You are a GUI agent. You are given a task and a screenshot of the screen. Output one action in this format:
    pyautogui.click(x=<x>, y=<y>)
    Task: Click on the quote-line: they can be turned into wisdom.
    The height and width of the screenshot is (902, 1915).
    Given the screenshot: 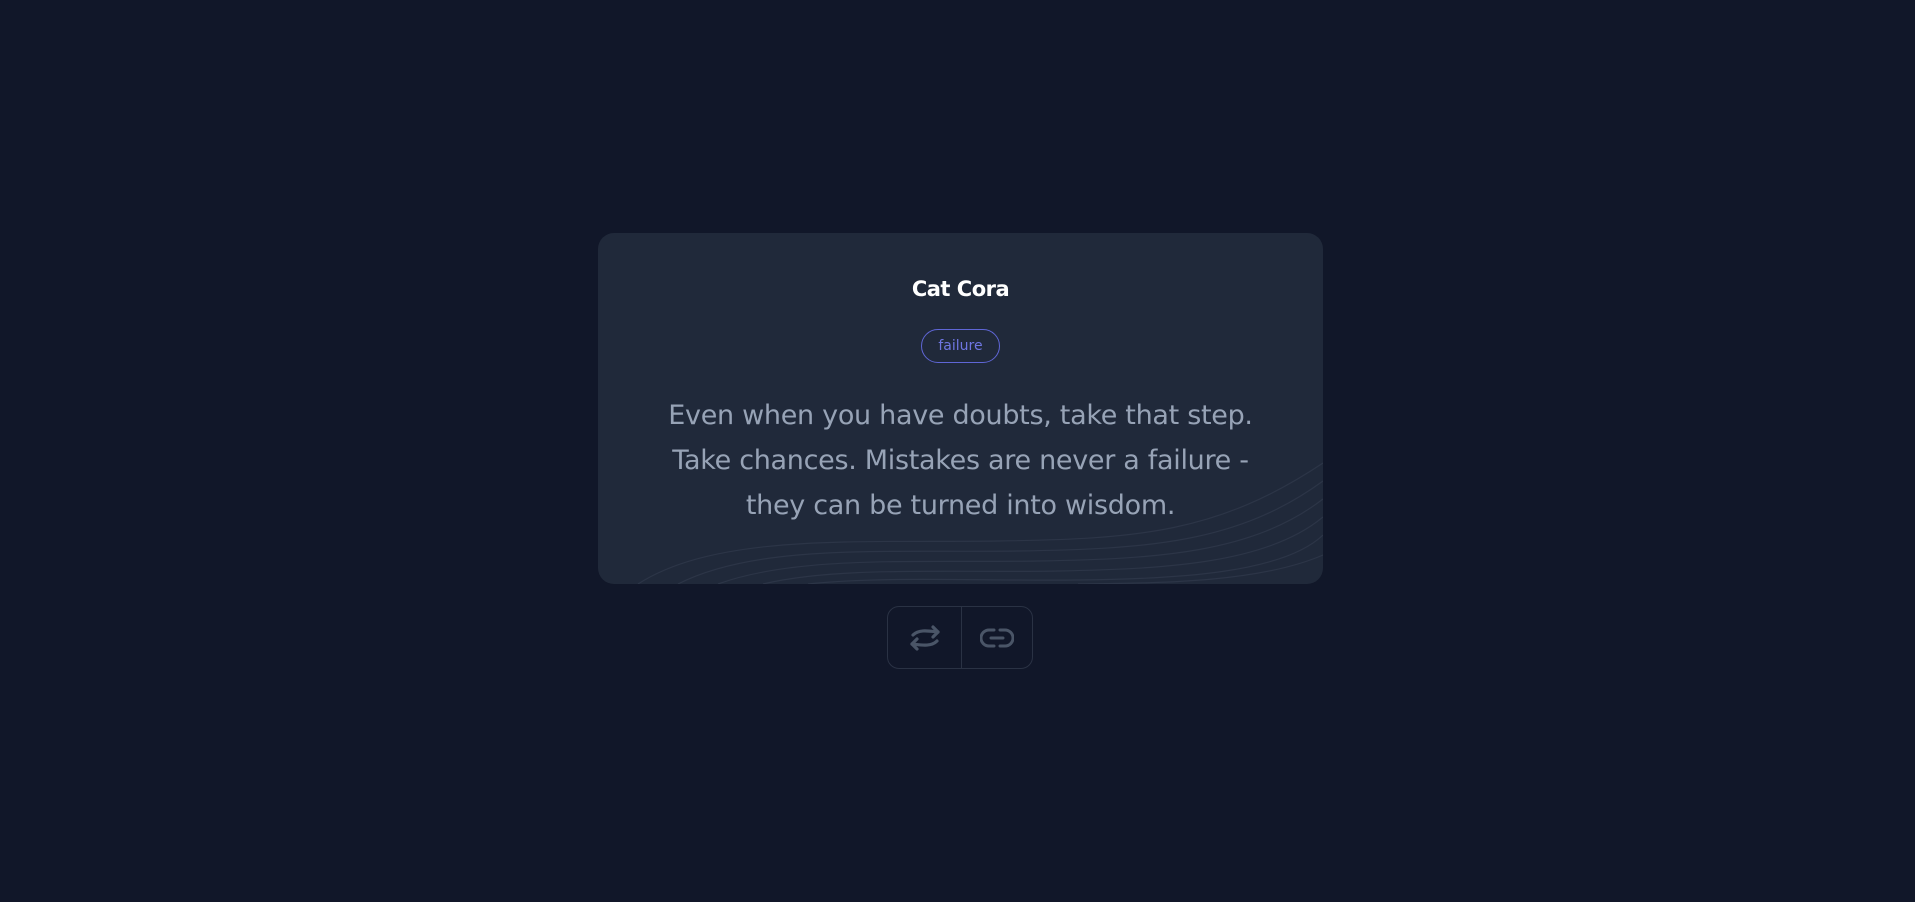 What is the action you would take?
    pyautogui.click(x=960, y=505)
    